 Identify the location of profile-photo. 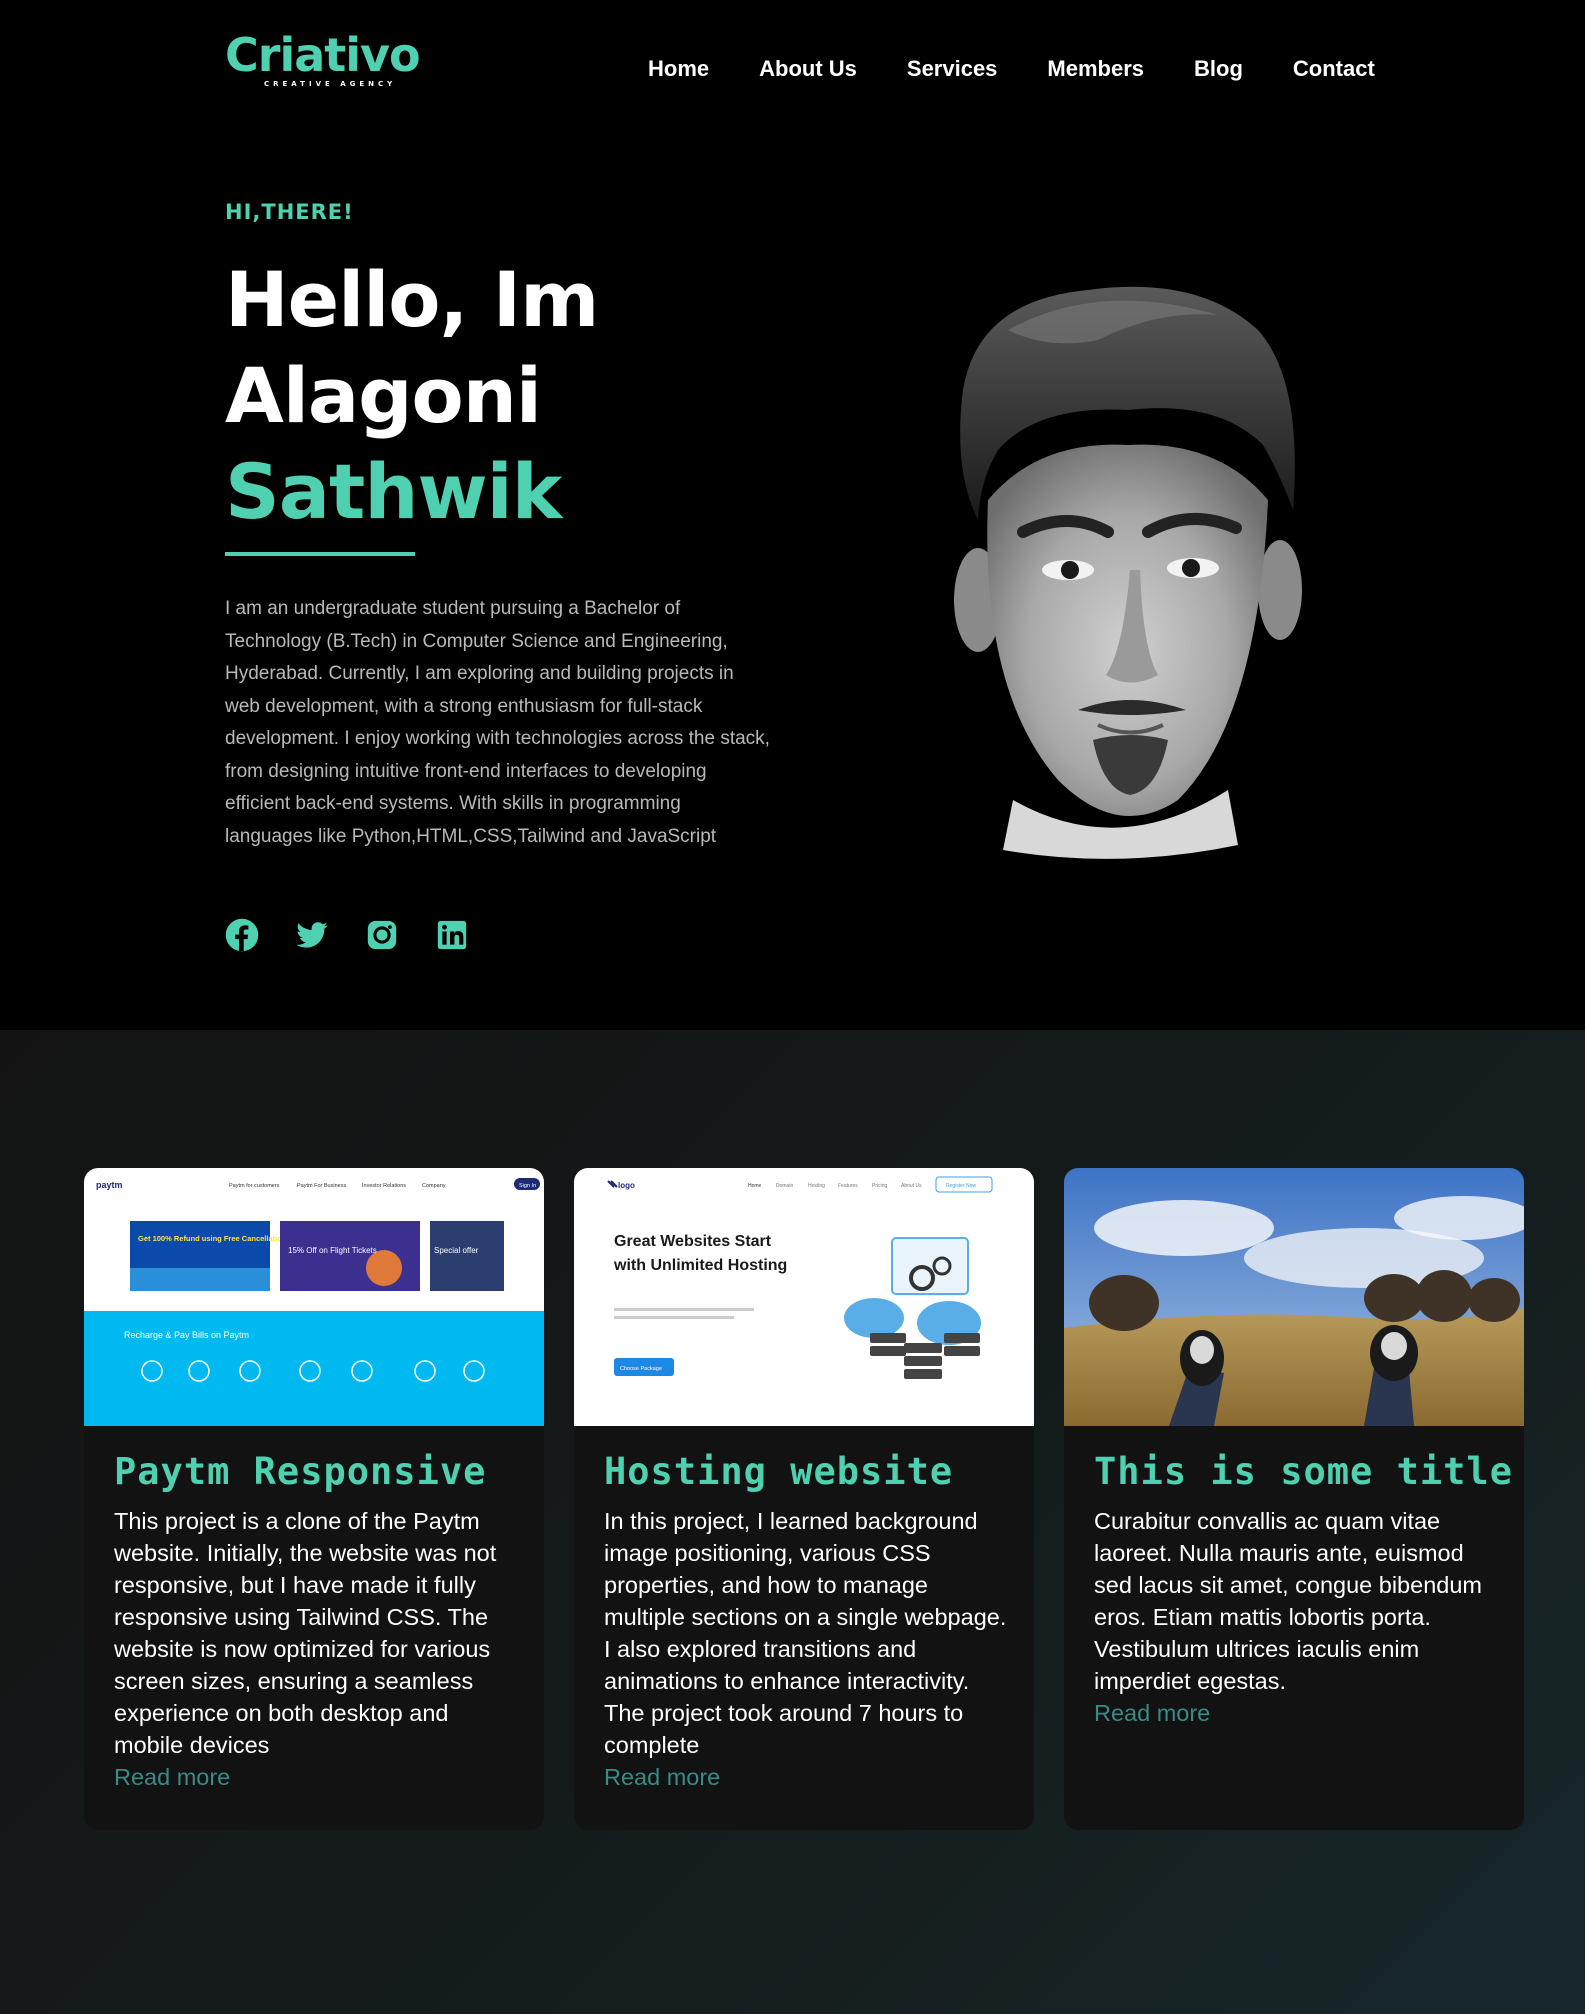
(1128, 572).